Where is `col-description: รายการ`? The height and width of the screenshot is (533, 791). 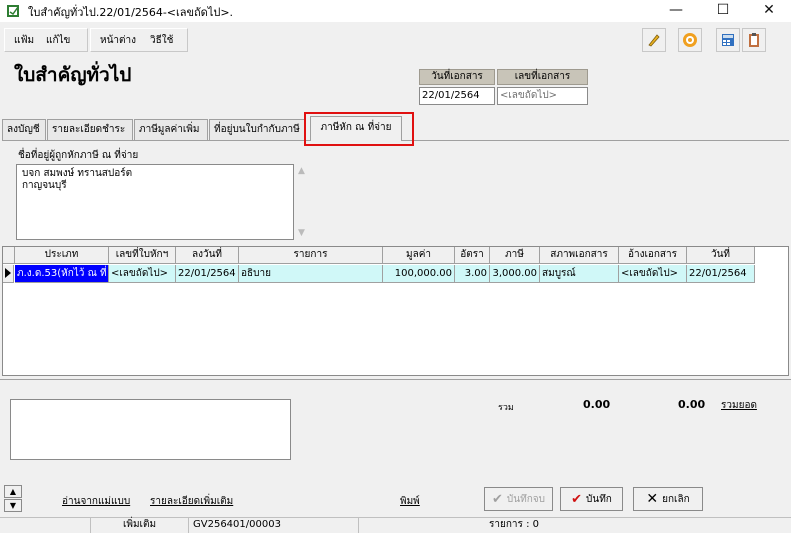 col-description: รายการ is located at coordinates (311, 255).